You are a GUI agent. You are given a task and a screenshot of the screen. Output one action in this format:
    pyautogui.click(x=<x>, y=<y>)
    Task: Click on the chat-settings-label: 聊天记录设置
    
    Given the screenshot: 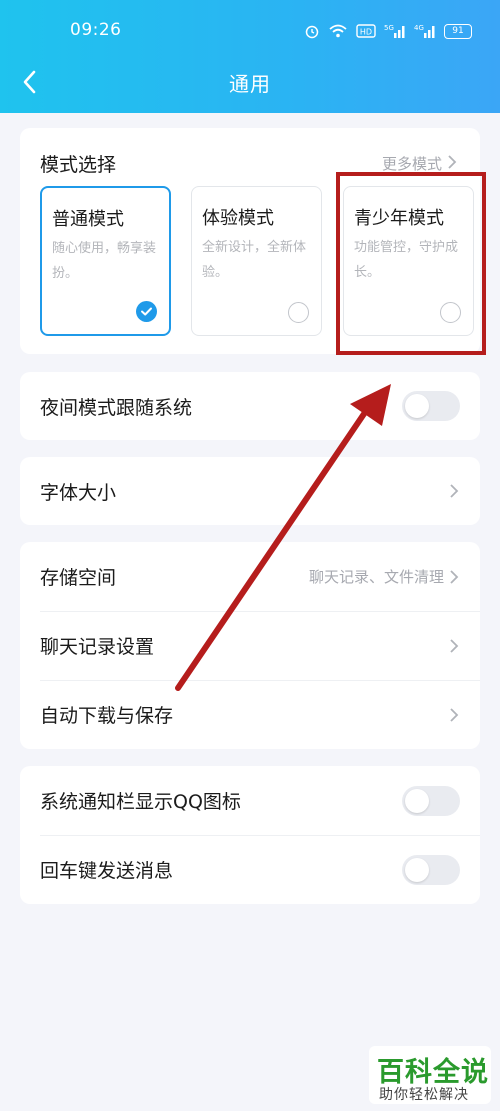 What is the action you would take?
    pyautogui.click(x=97, y=647)
    